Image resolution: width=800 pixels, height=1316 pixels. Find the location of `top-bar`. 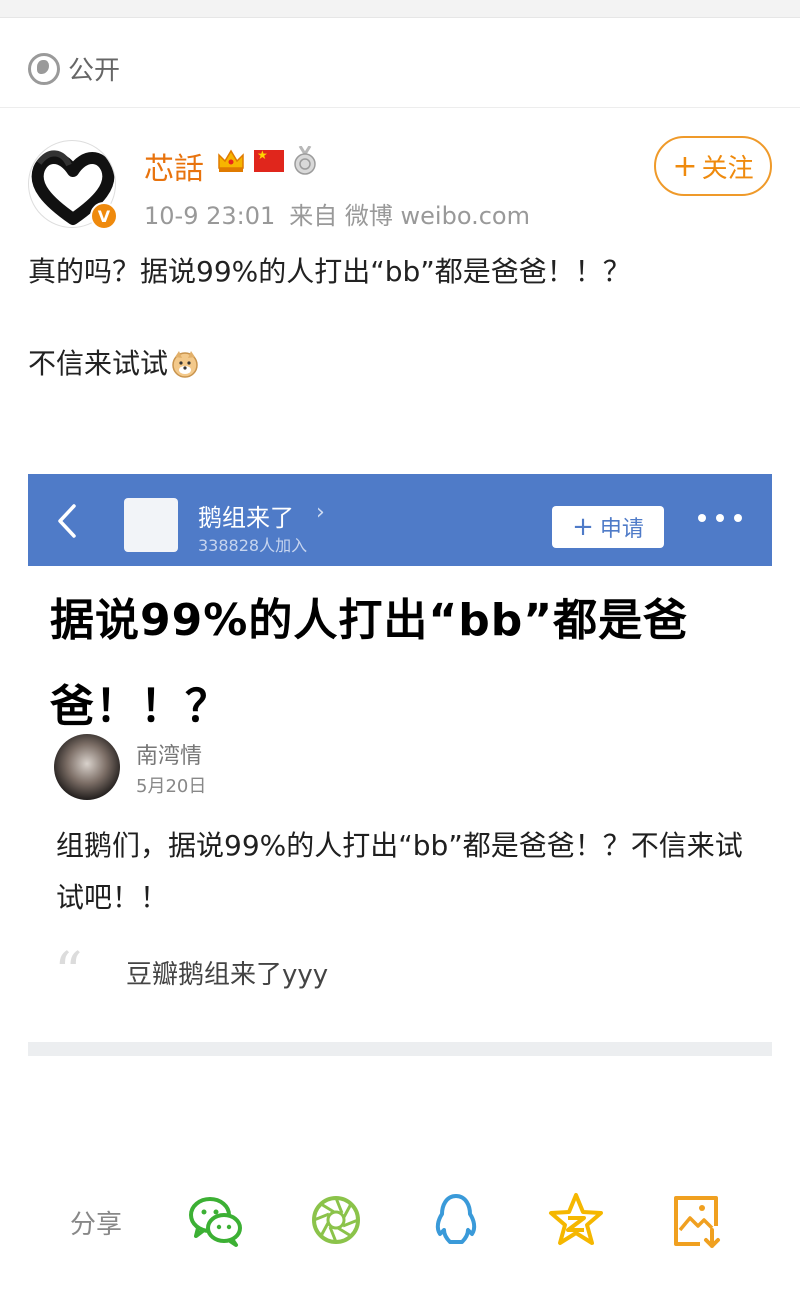

top-bar is located at coordinates (400, 9).